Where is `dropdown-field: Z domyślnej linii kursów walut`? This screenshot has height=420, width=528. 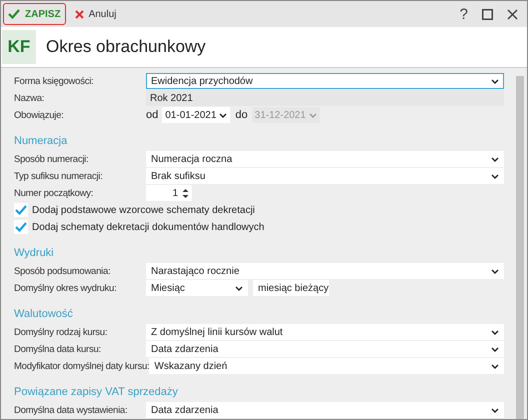 dropdown-field: Z domyślnej linii kursów walut is located at coordinates (325, 332).